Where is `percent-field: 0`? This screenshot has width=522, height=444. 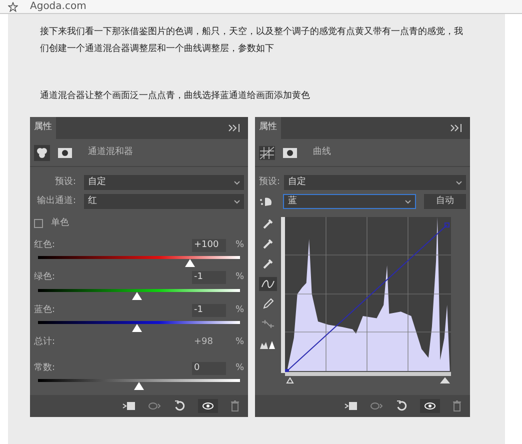
percent-field: 0 is located at coordinates (209, 368).